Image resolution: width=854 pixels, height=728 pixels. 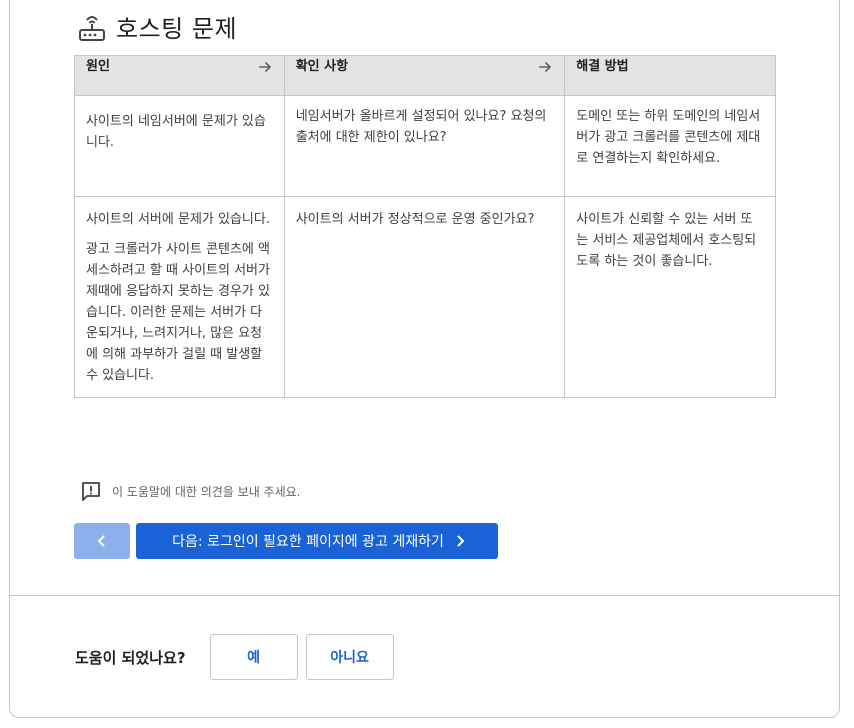 I want to click on article-navigation: 다음: 로그인이 필요한 페이지에 광고 게재하기, so click(x=286, y=541).